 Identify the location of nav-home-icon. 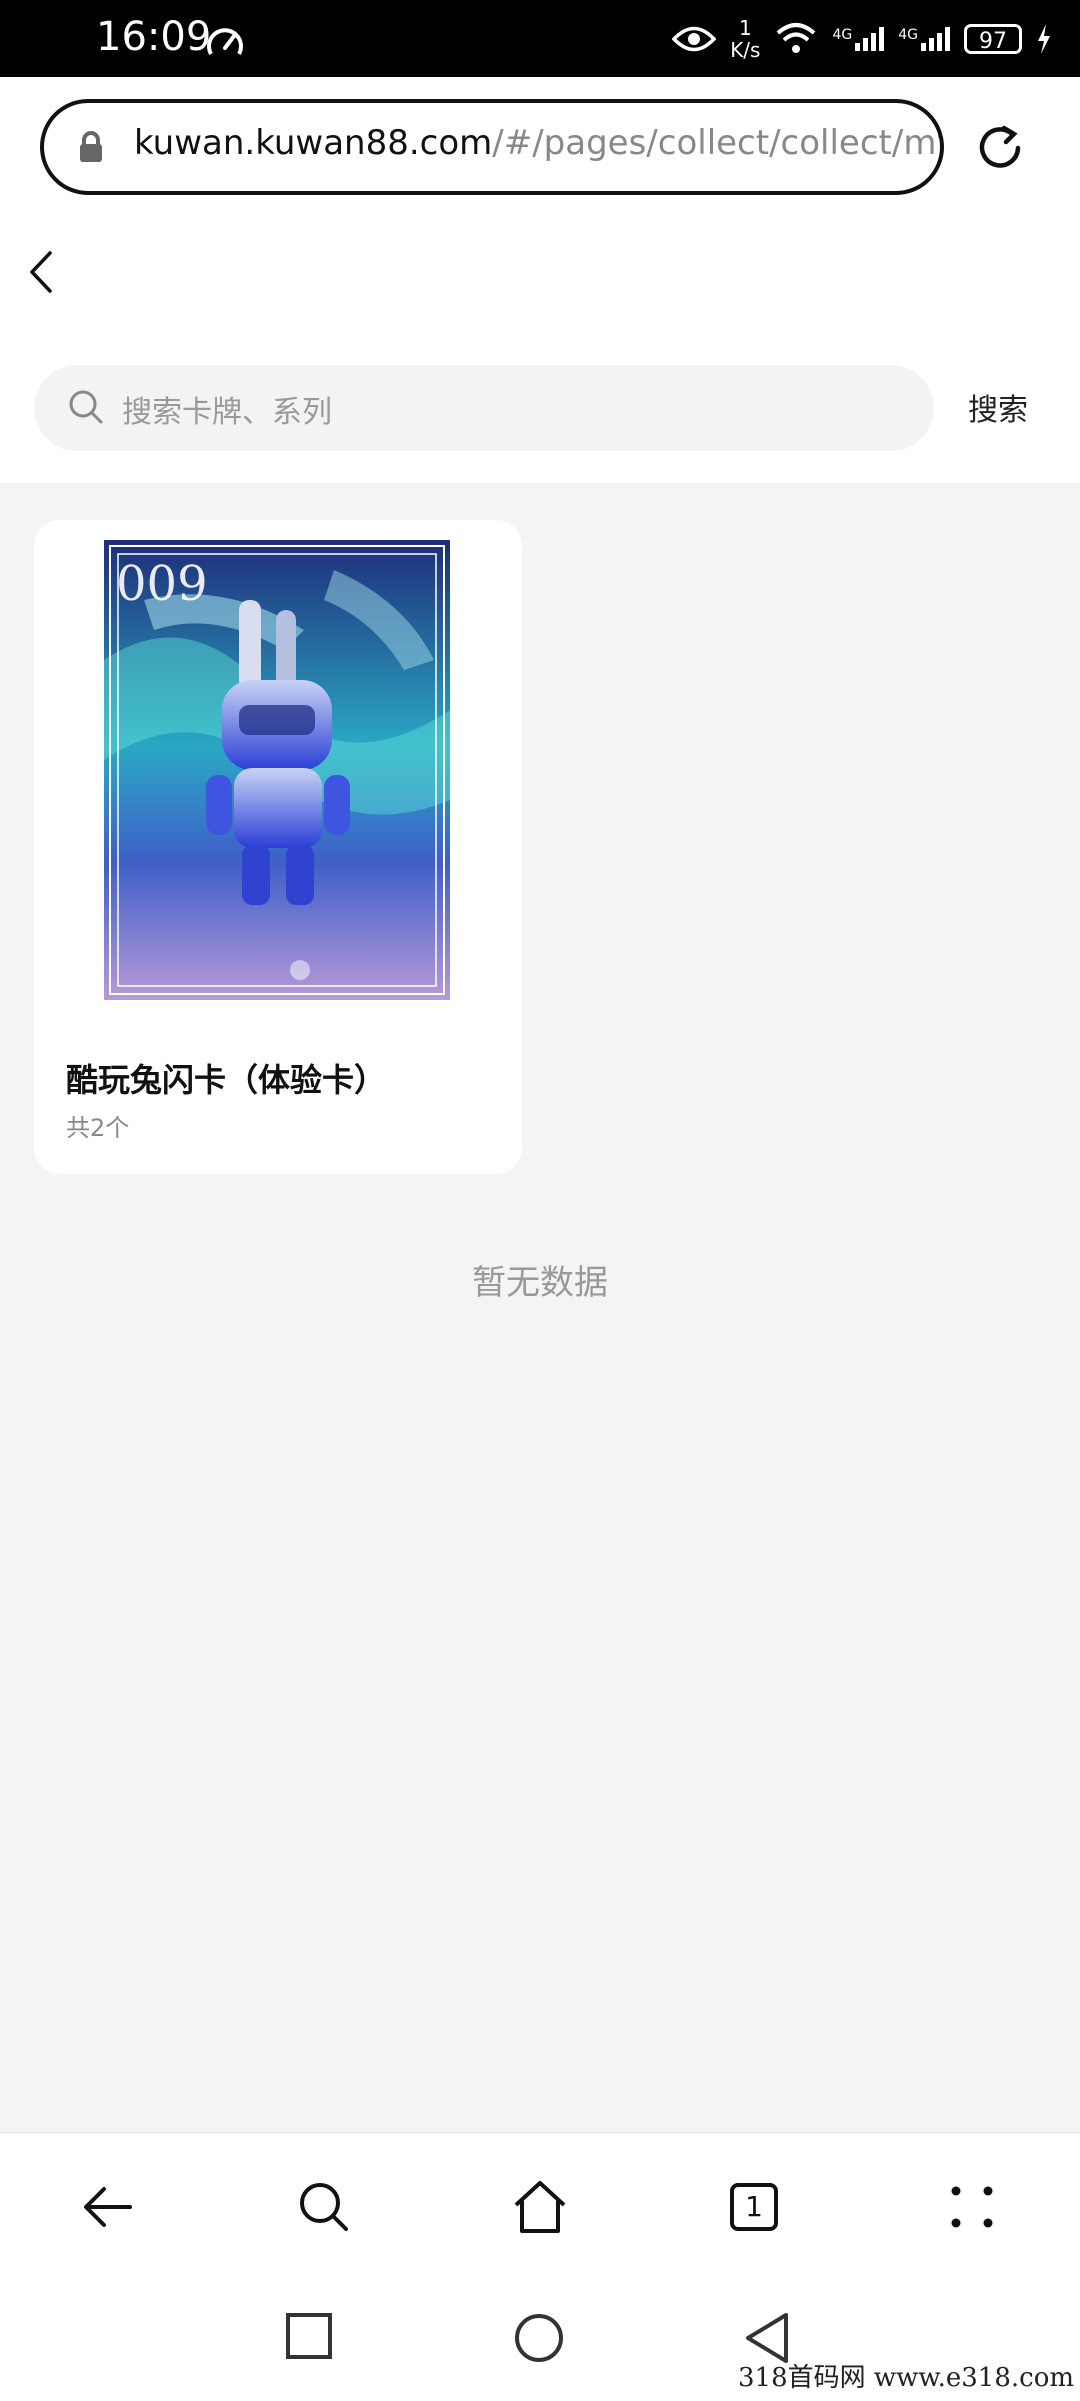
(540, 2207).